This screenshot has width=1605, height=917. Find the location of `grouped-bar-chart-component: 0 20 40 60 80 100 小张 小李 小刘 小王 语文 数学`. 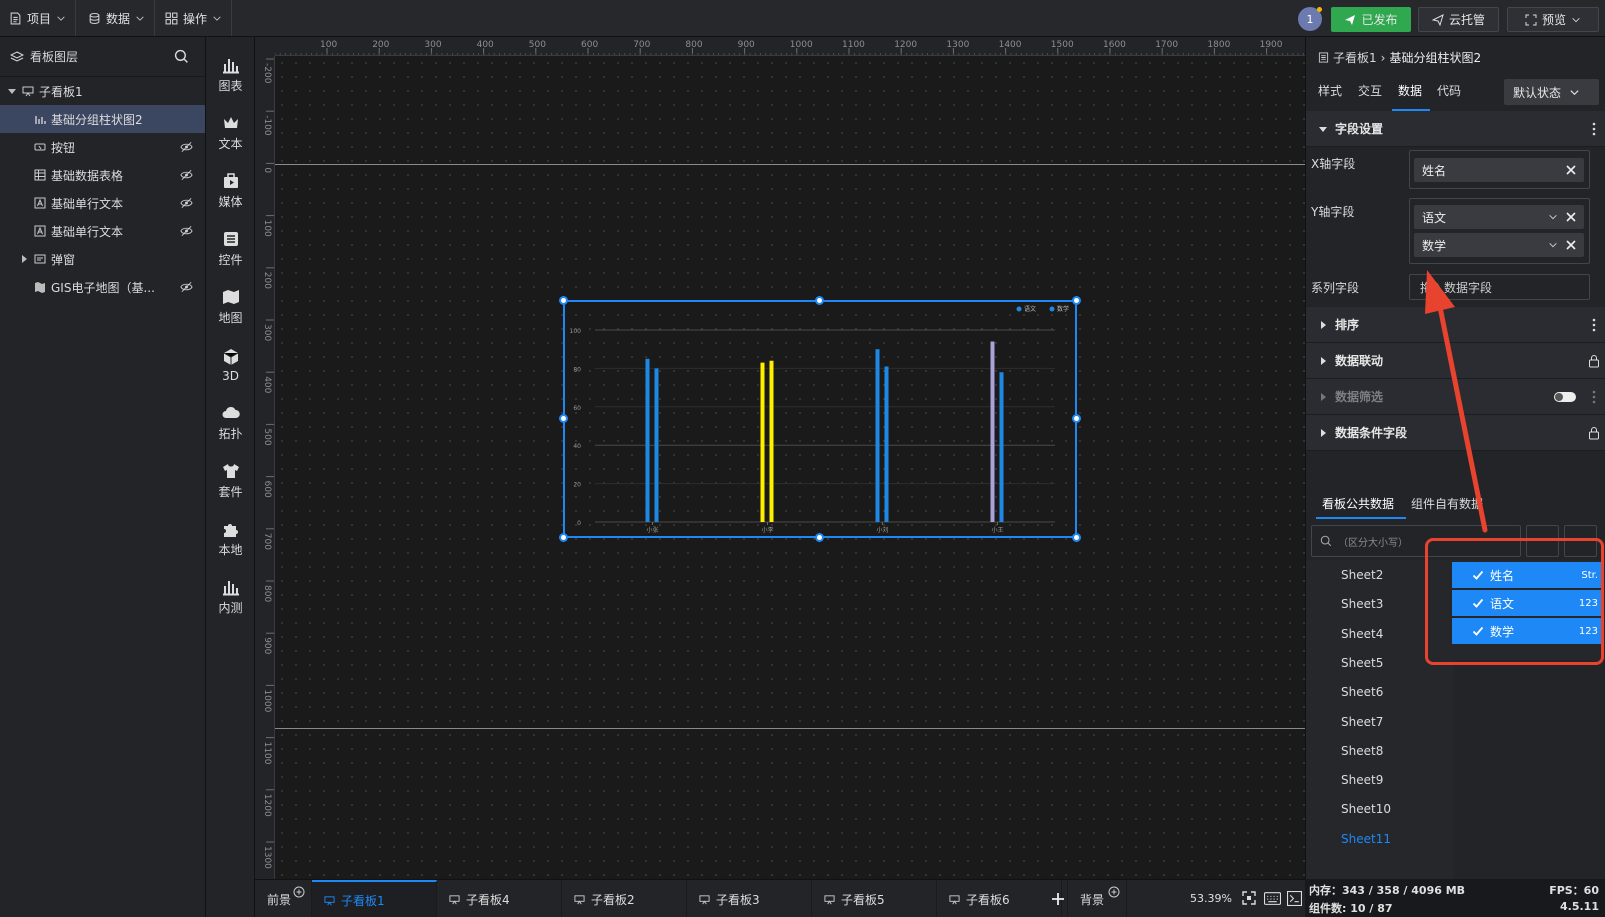

grouped-bar-chart-component: 0 20 40 60 80 100 小张 小李 小刘 小王 语文 数学 is located at coordinates (820, 419).